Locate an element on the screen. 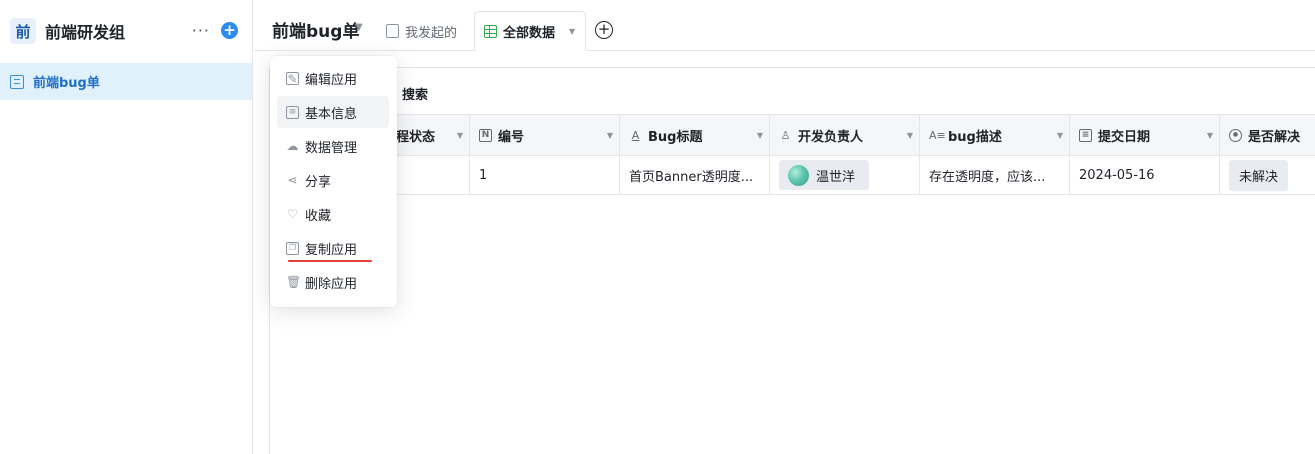 This screenshot has height=454, width=1315. column-header-description: A≡ bug描述 ▼ is located at coordinates (995, 135).